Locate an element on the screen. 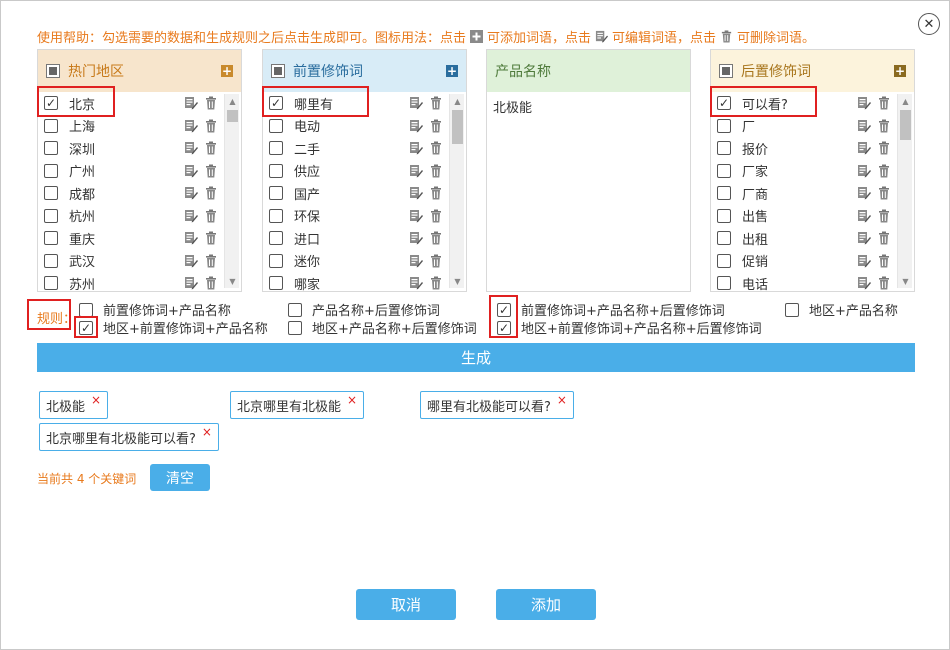  list-item: 武汉 is located at coordinates (139, 261).